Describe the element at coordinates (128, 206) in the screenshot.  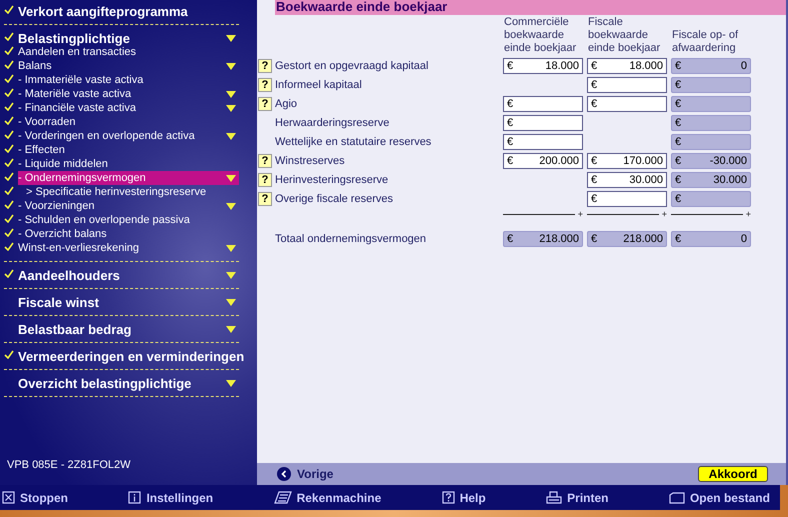
I see `nav-item: - Voorzieningen` at that location.